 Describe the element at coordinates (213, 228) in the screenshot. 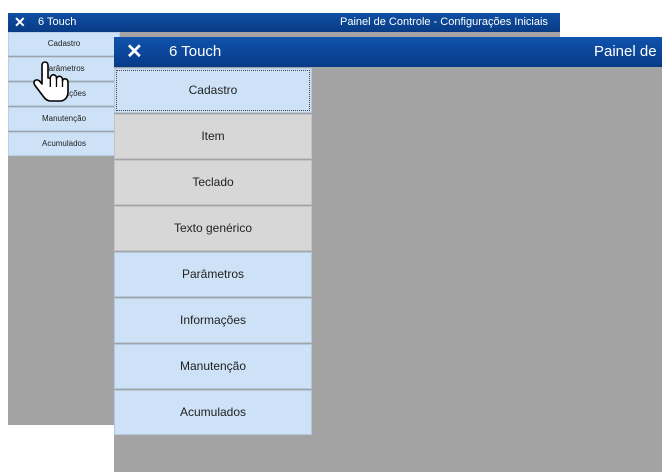

I see `submenu-item-texto-generico: Texto genérico` at that location.